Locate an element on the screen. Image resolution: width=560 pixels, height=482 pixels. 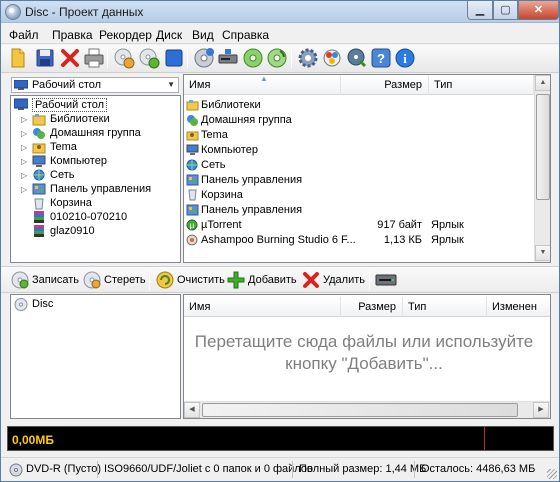
source-location-select: Рабочий стол ▼ is located at coordinates (95, 85).